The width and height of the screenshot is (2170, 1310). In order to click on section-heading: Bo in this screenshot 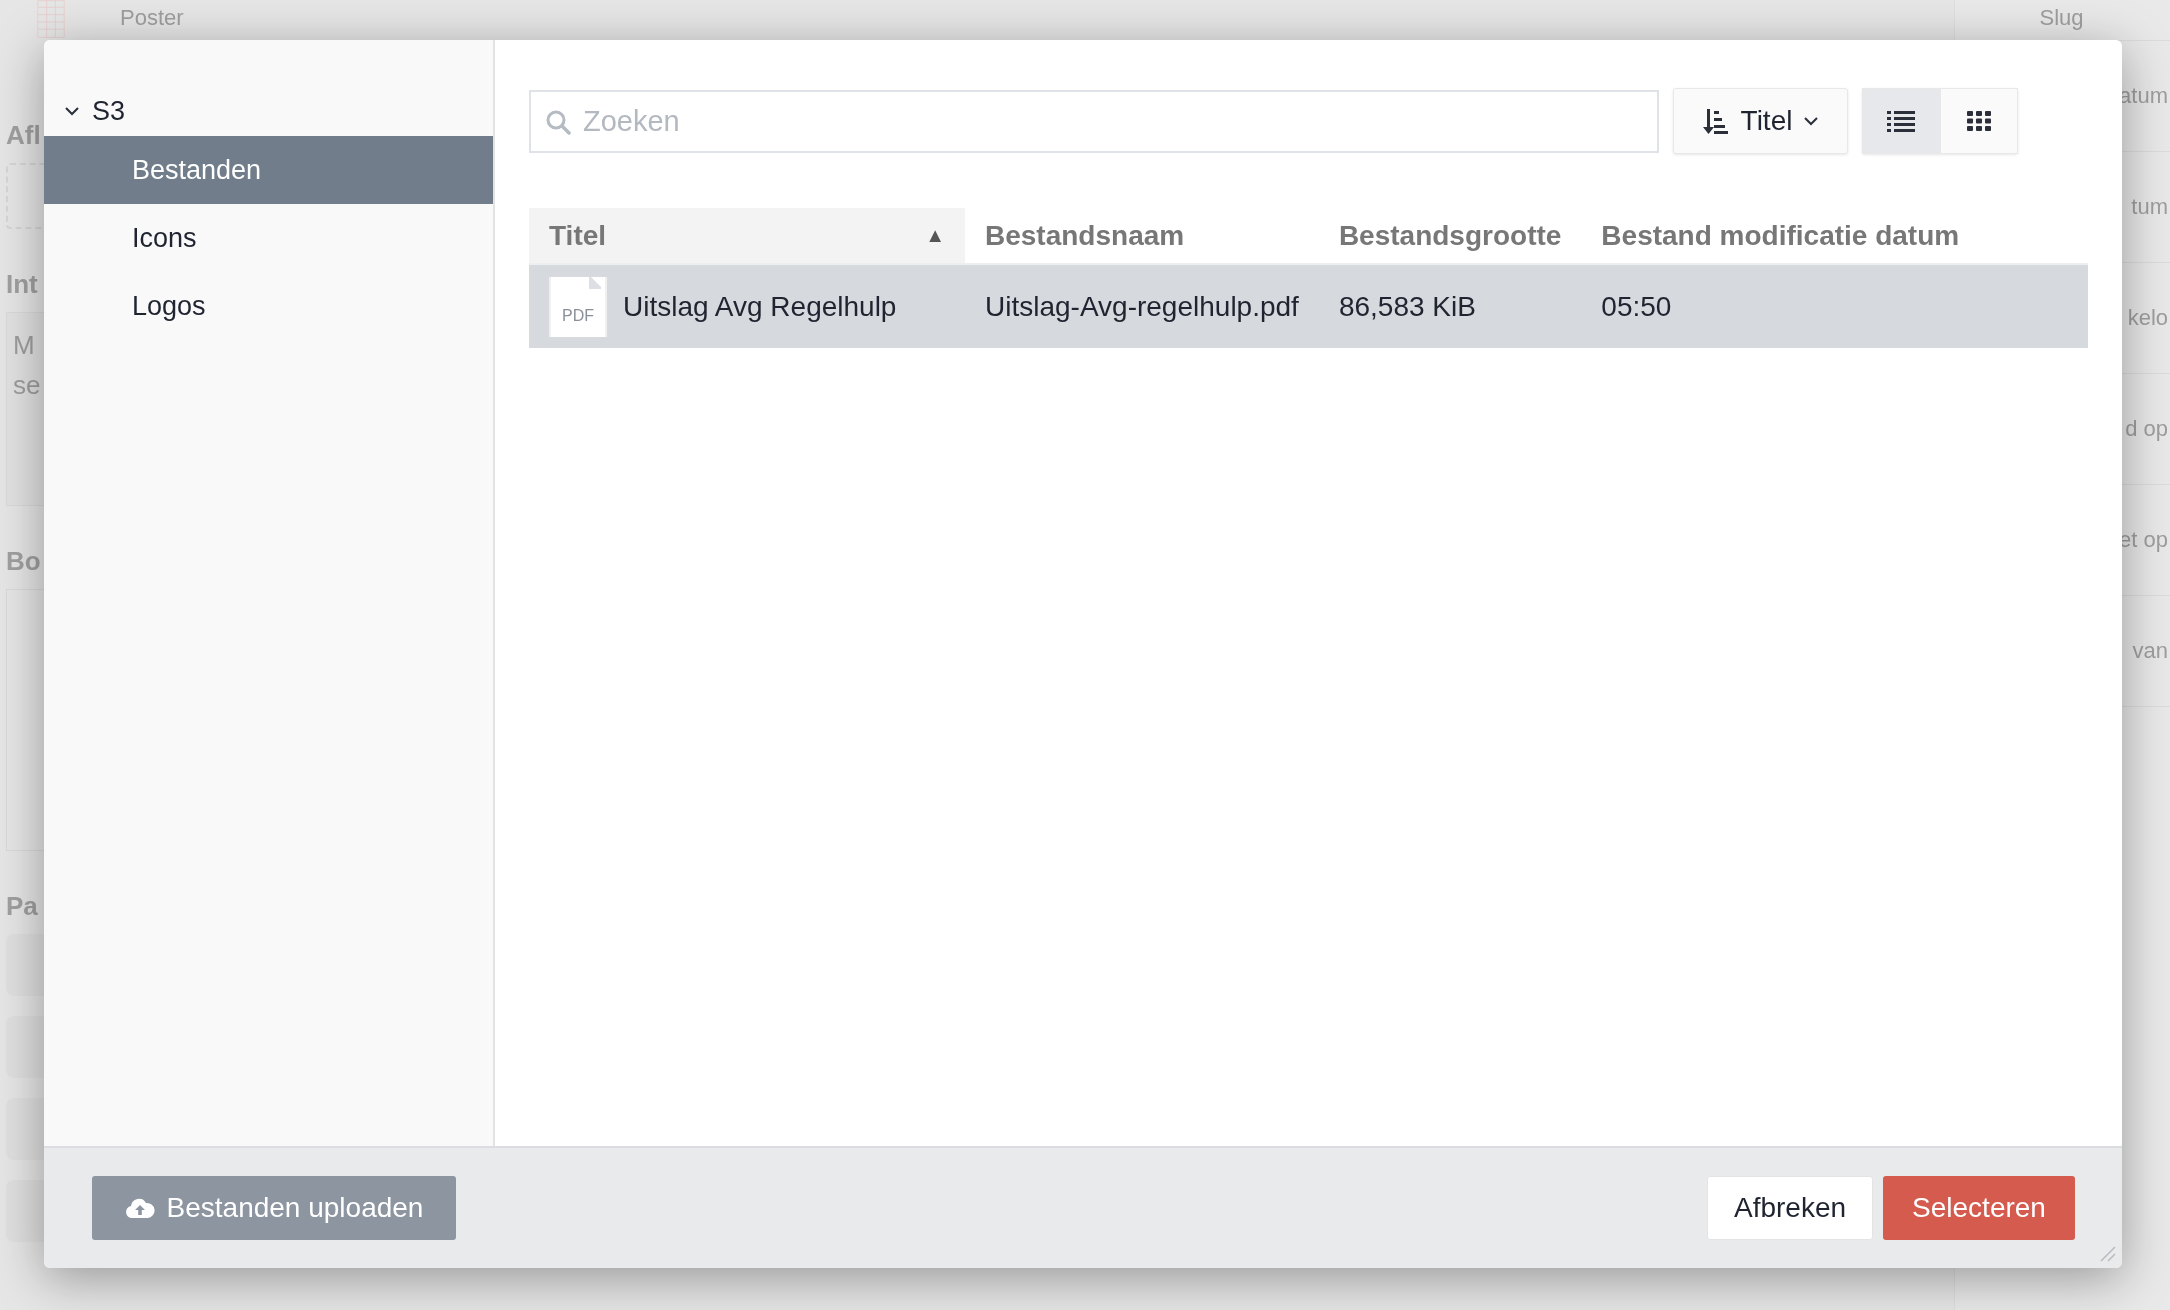, I will do `click(24, 561)`.